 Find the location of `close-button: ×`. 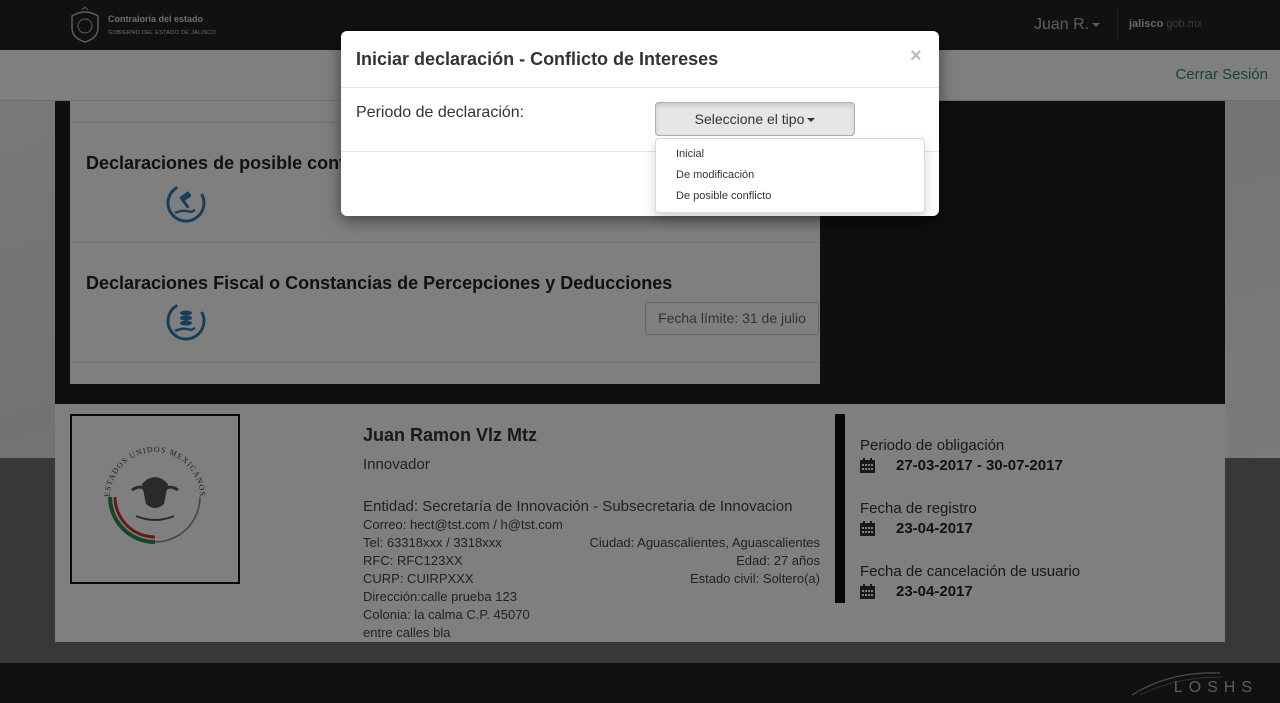

close-button: × is located at coordinates (916, 56).